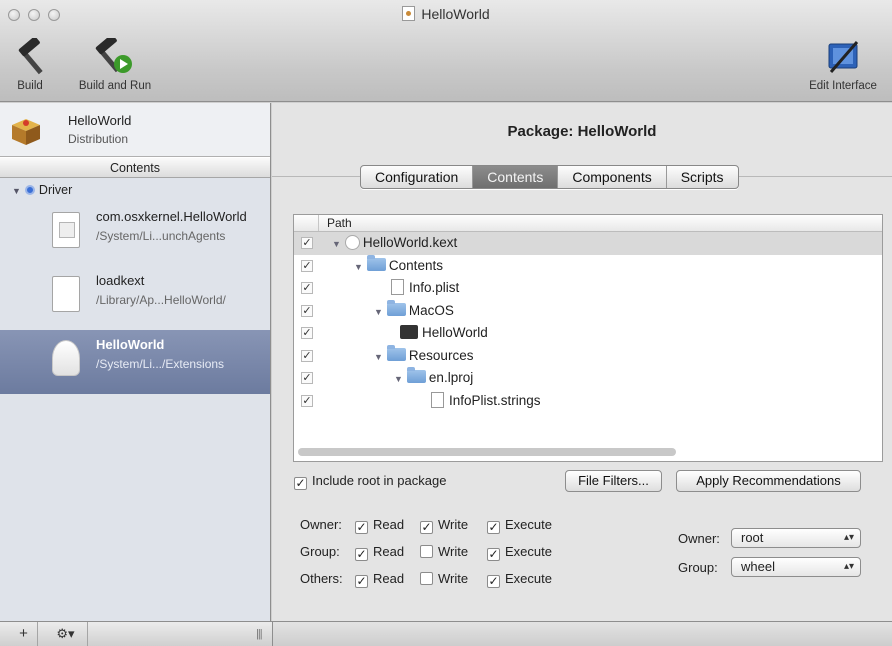 The width and height of the screenshot is (892, 646). Describe the element at coordinates (379, 525) in the screenshot. I see `owner-read-checkbox: ✓ Read` at that location.